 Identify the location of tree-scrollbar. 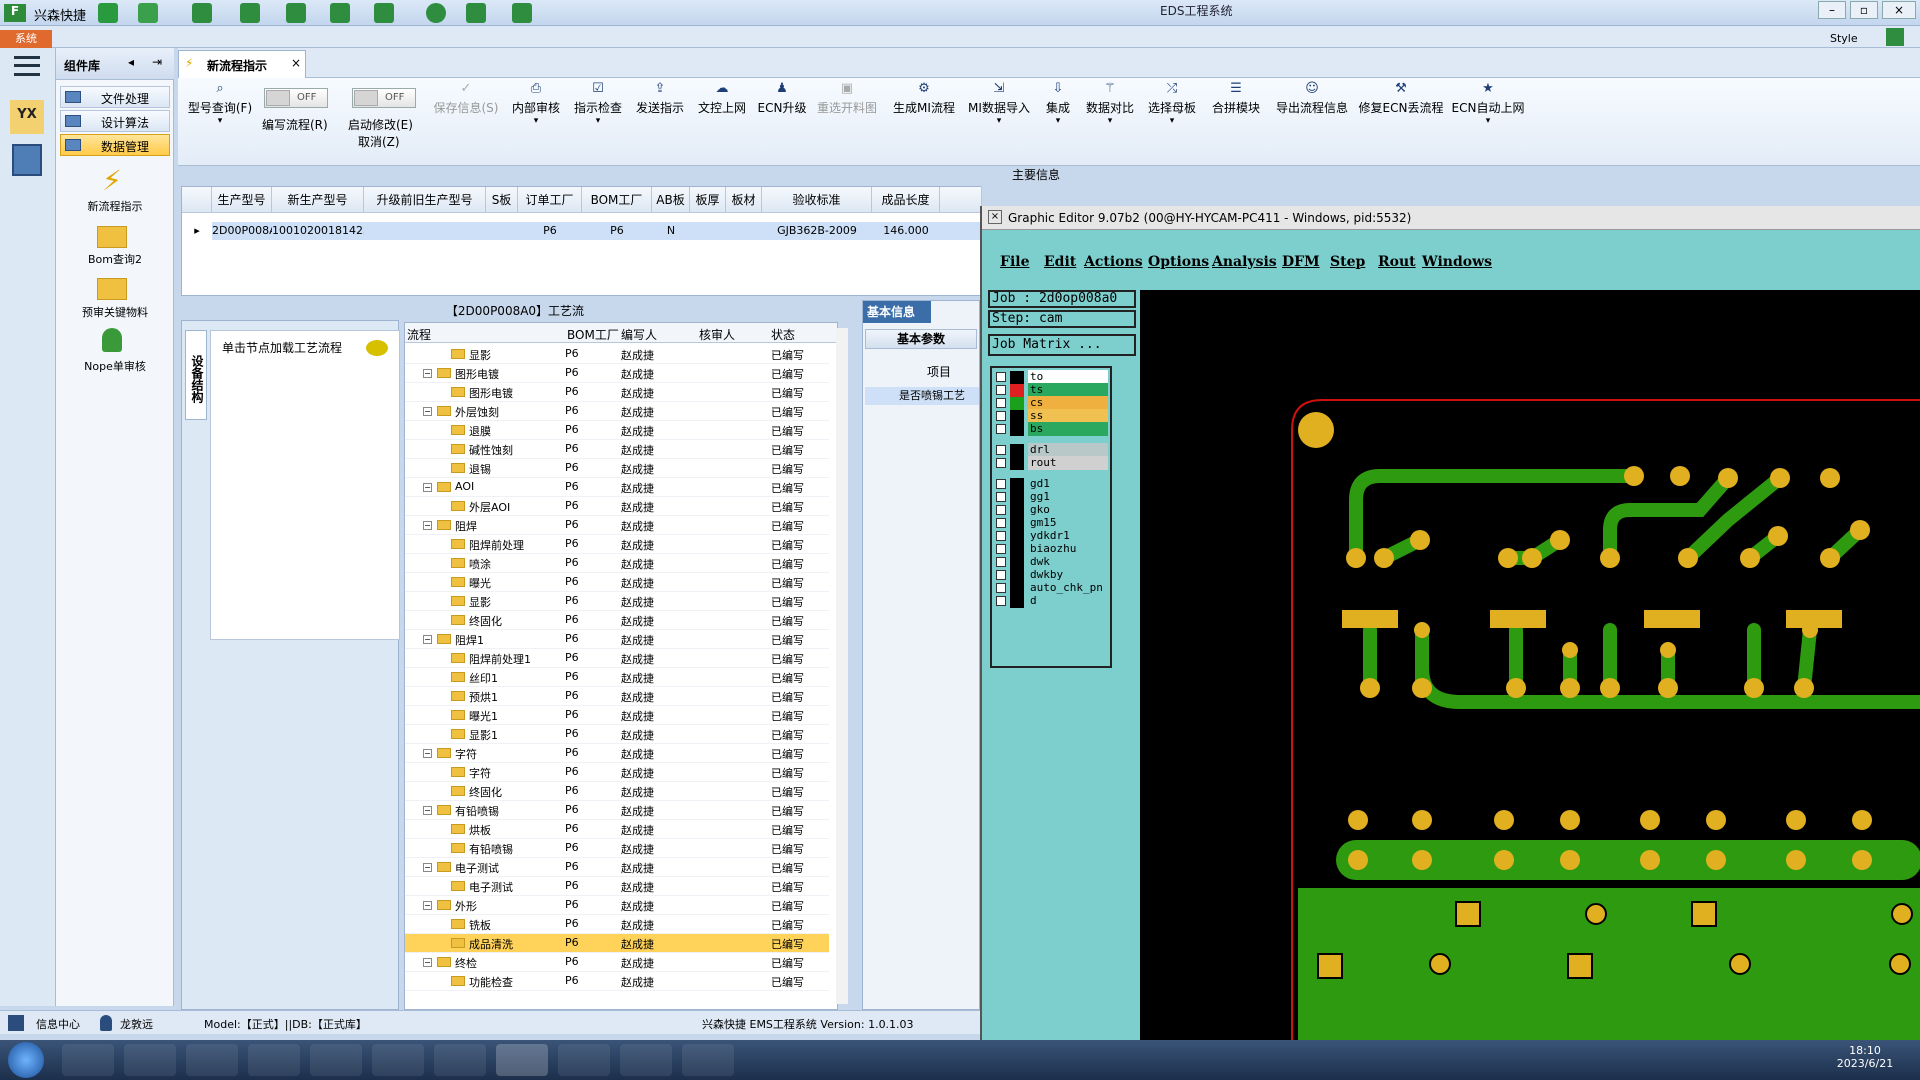
(842, 666).